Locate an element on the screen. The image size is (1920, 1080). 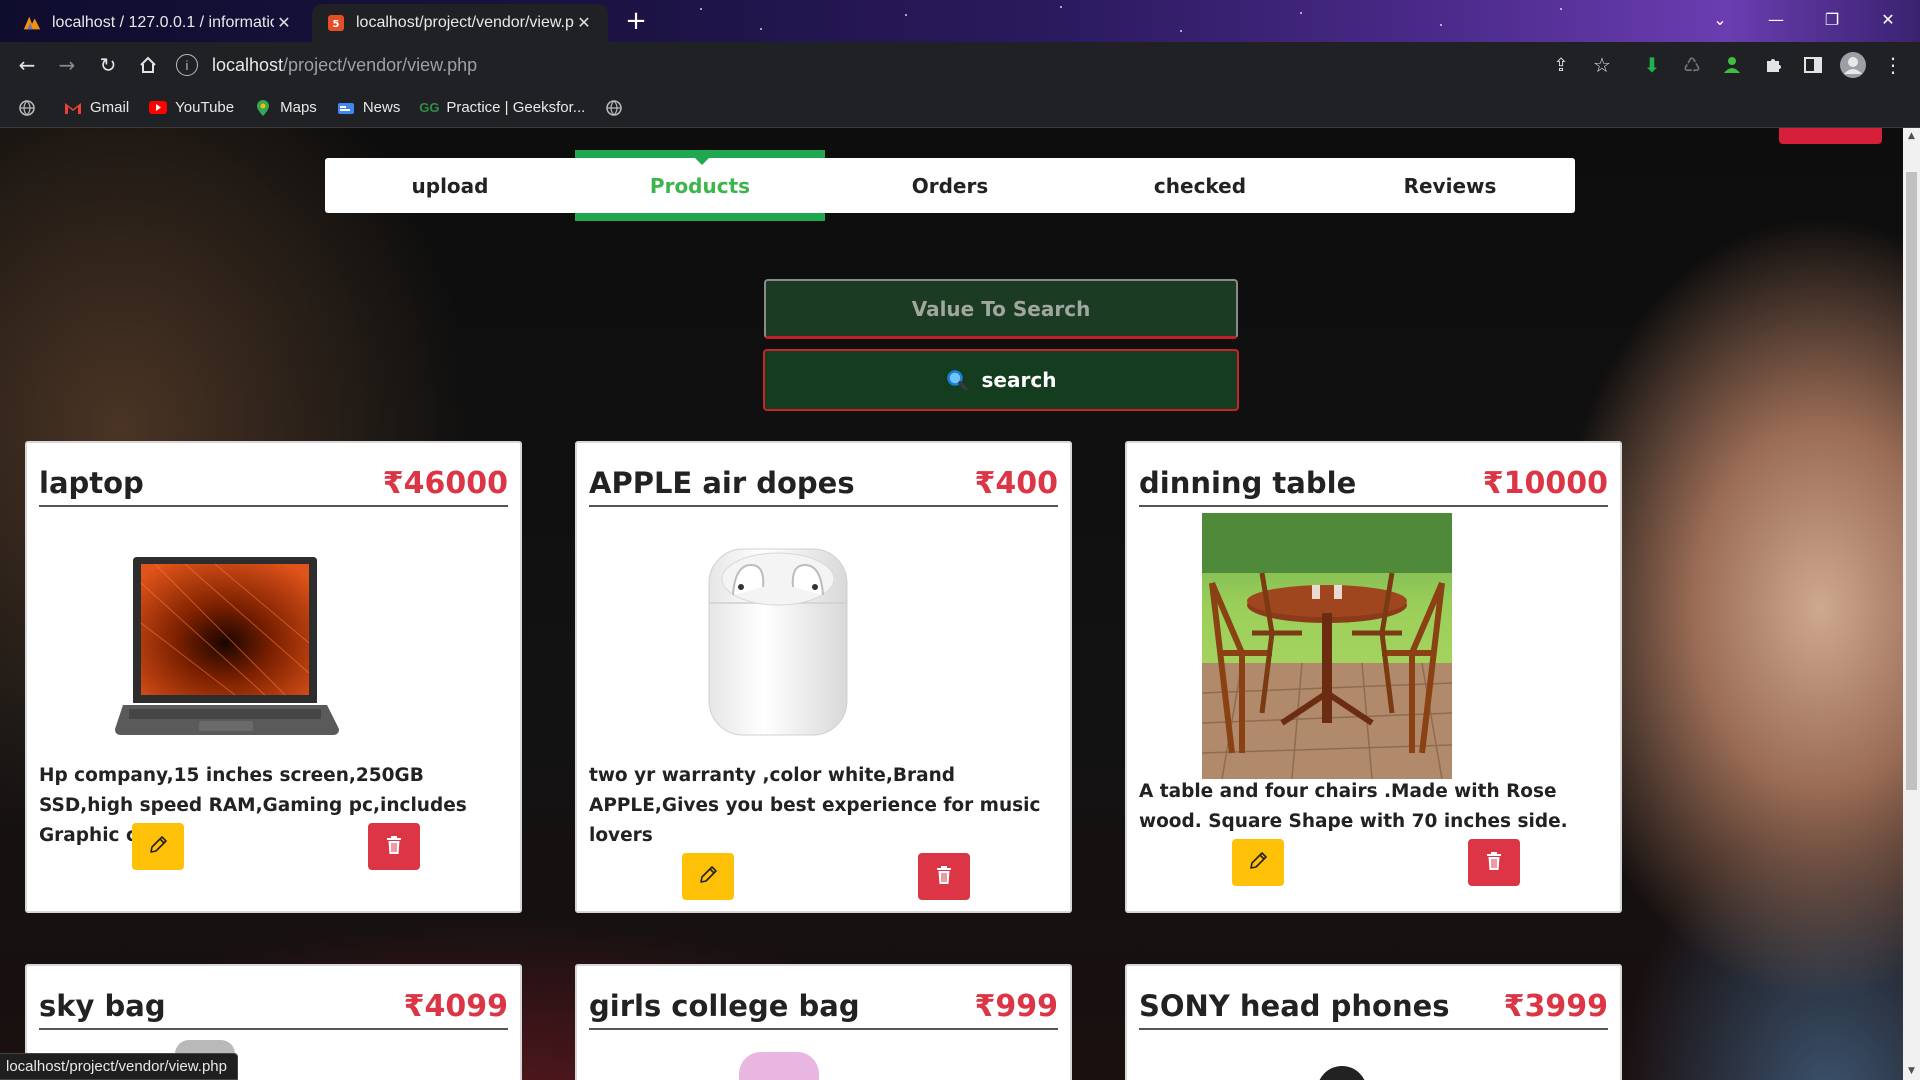
page-scrollbar: ▲ ▼ is located at coordinates (1911, 604).